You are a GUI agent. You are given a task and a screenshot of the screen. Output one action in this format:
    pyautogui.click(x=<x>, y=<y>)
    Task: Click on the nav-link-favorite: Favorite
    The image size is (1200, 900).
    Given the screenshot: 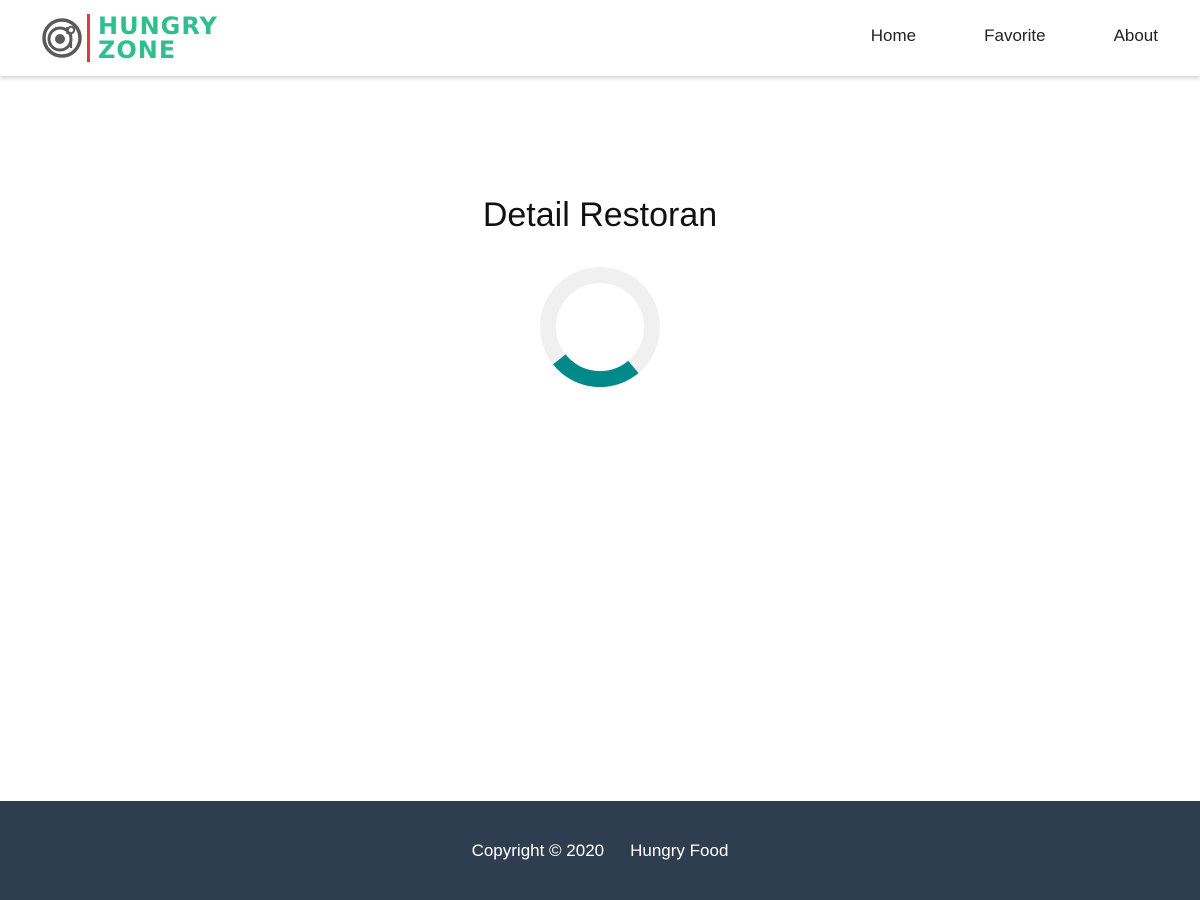 What is the action you would take?
    pyautogui.click(x=1014, y=36)
    